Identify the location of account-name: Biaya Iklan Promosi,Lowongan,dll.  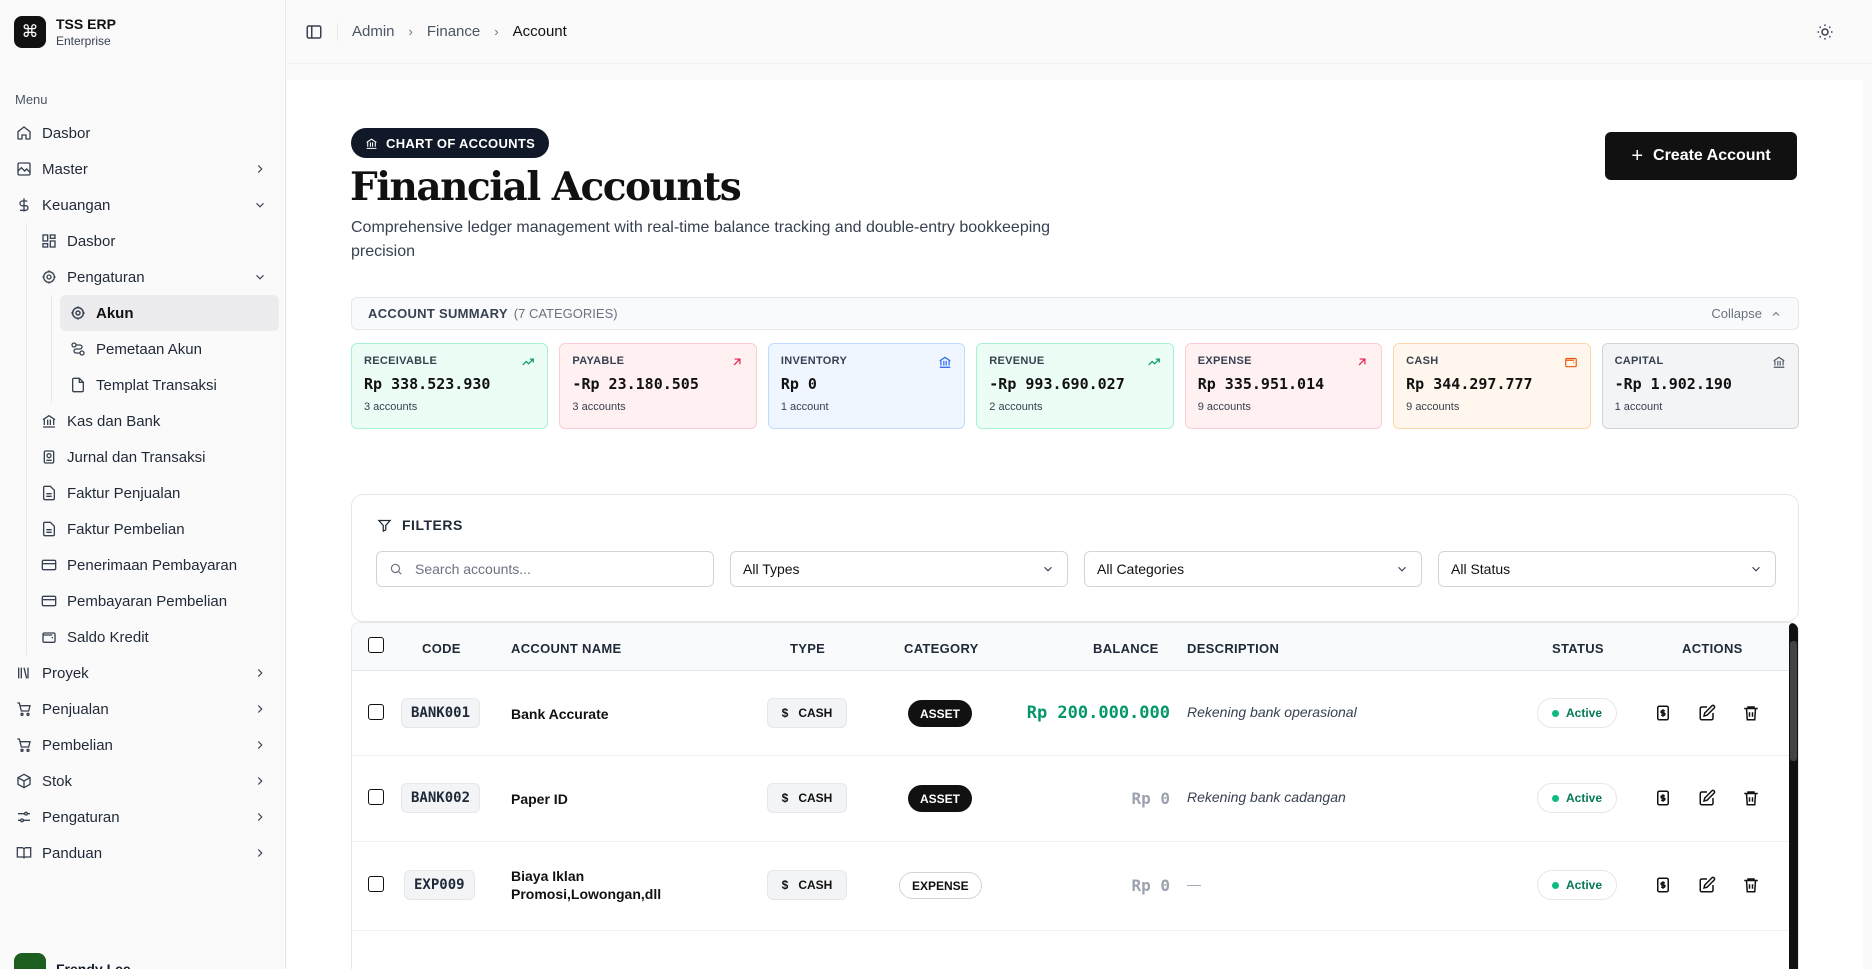
(596, 885).